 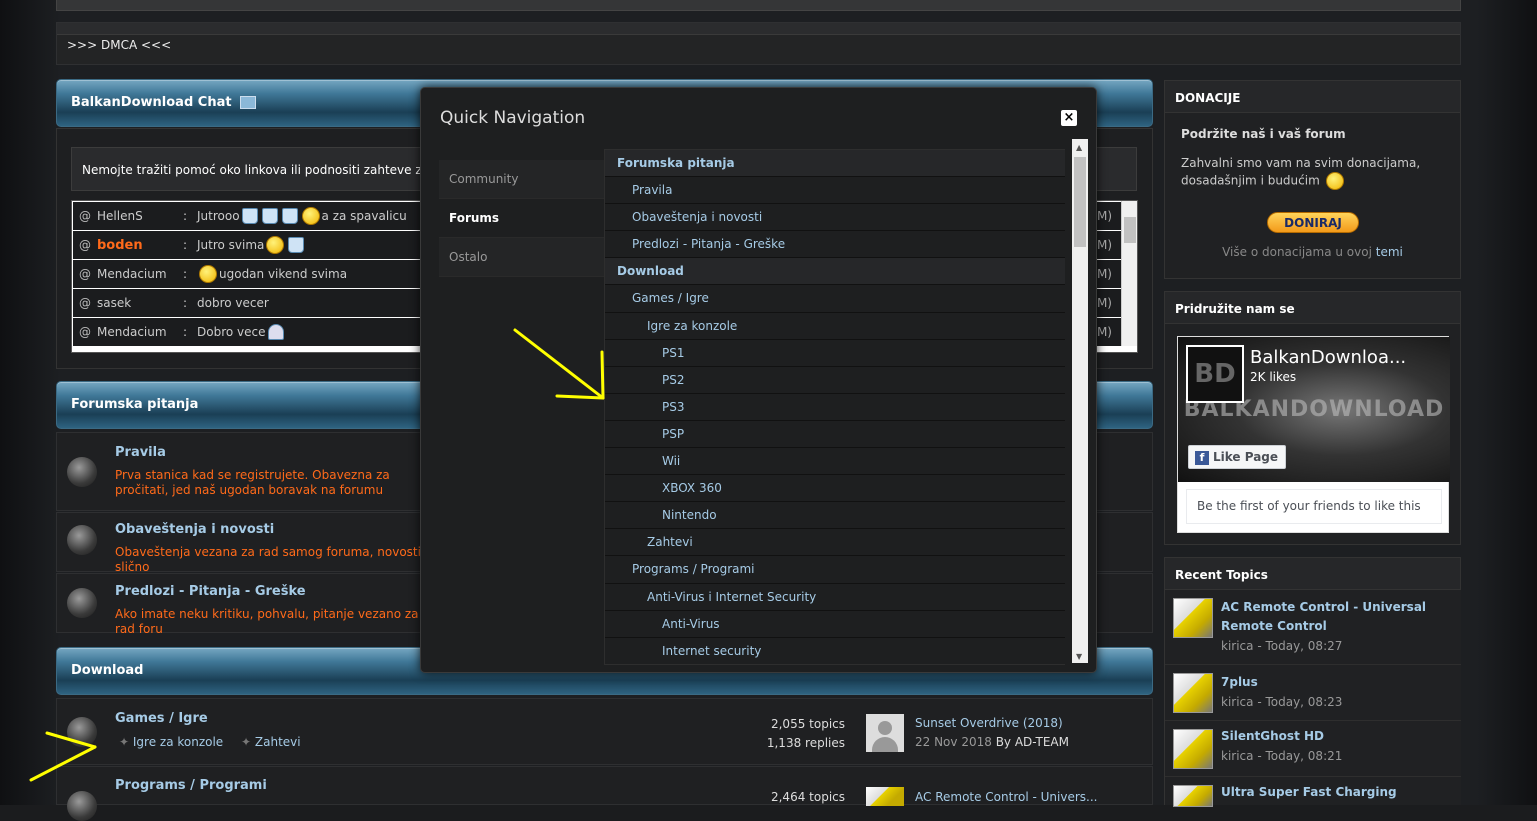 I want to click on nav-item: PS1, so click(x=835, y=353).